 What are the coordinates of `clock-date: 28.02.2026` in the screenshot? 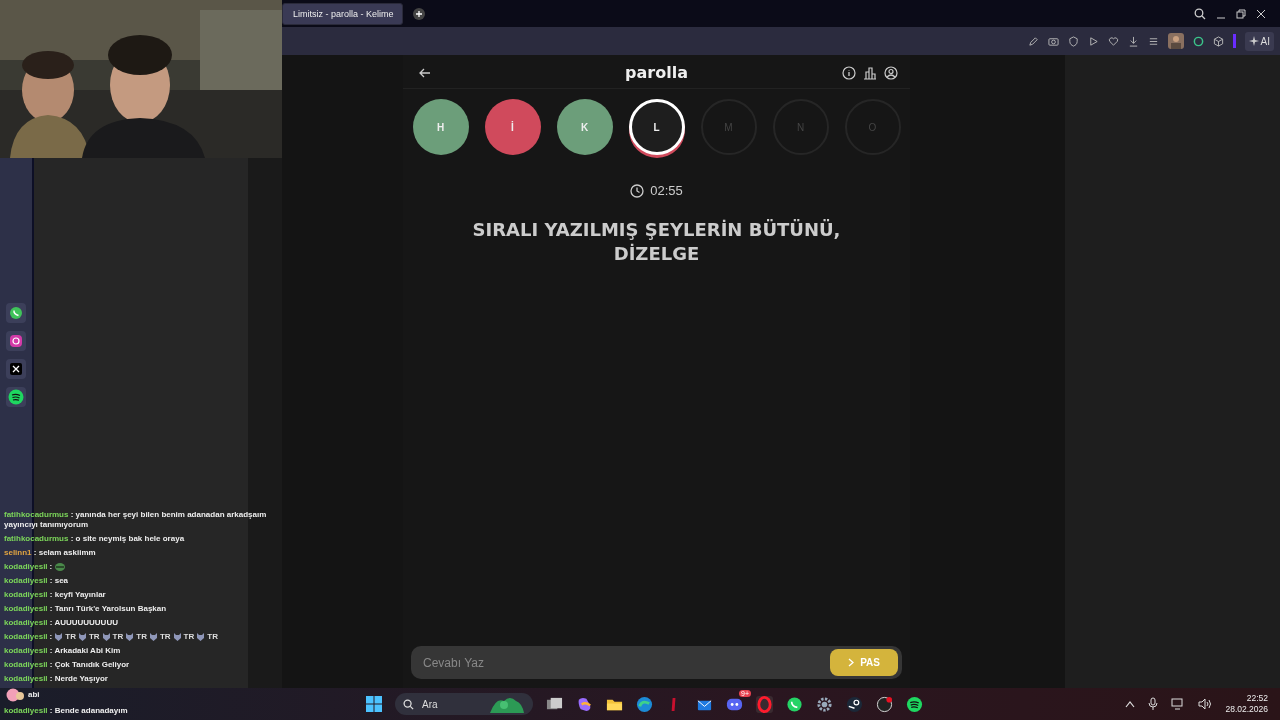 It's located at (1246, 709).